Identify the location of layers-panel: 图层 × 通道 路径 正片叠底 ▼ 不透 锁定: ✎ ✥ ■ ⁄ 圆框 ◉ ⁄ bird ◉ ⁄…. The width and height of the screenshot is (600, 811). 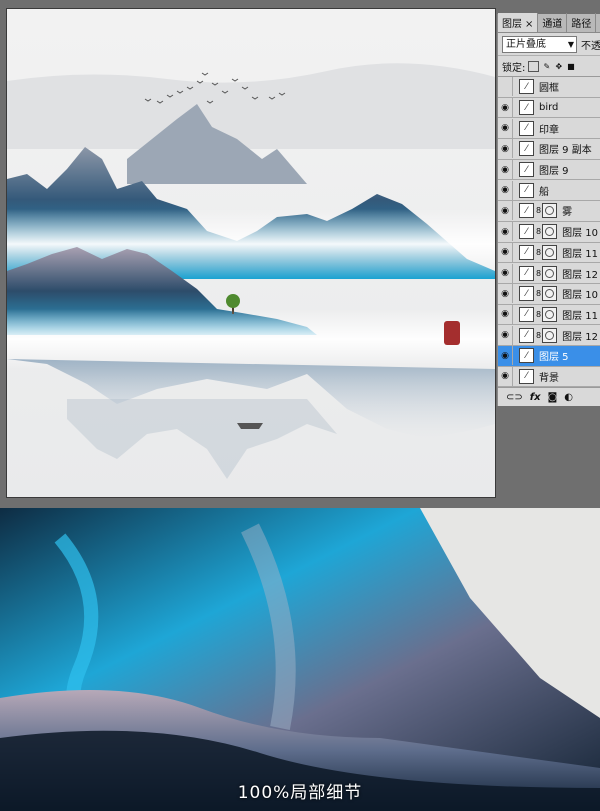
(548, 209).